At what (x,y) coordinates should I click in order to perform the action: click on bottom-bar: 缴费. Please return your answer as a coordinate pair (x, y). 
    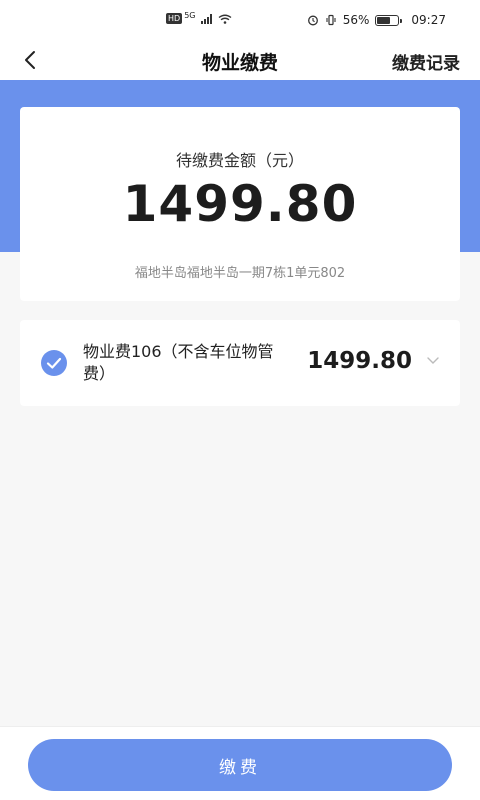
    Looking at the image, I should click on (240, 763).